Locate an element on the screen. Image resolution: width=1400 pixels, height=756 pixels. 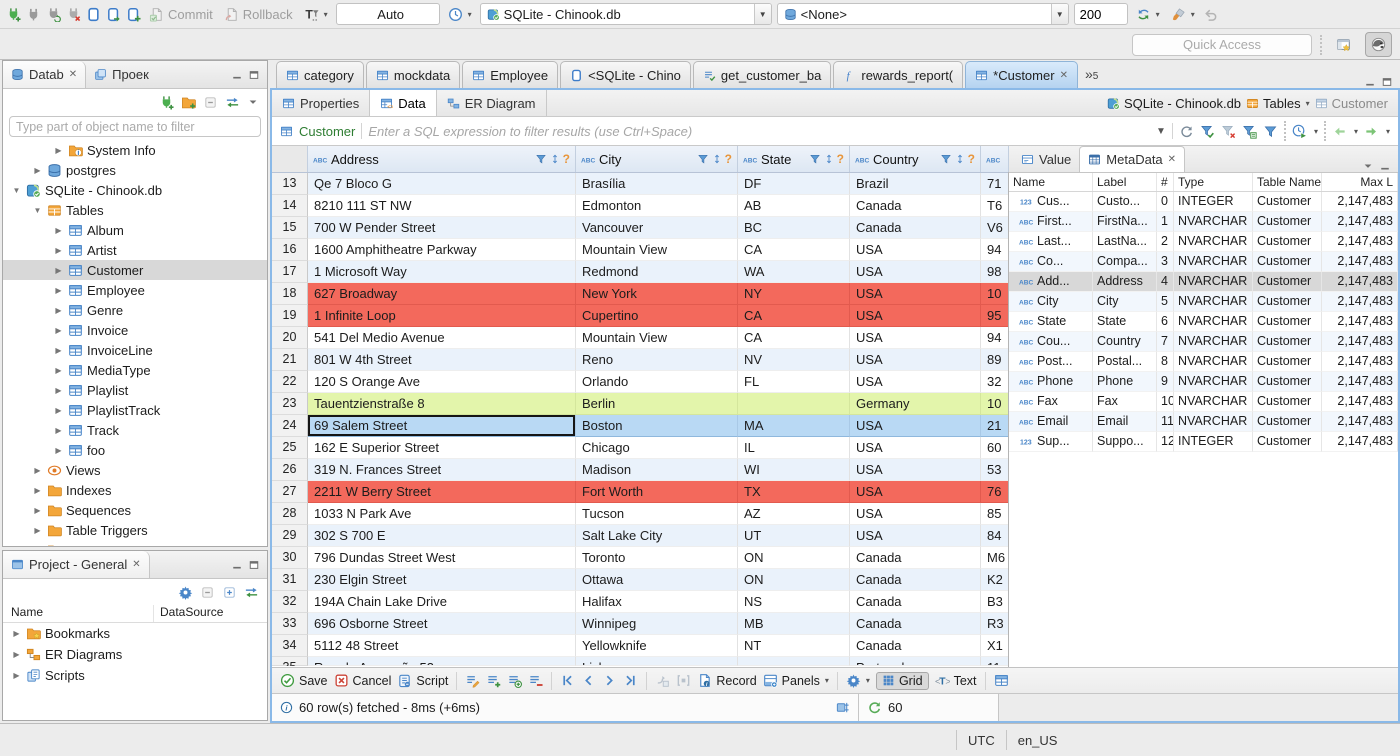
grid-cell: Lisbon is located at coordinates (657, 661).